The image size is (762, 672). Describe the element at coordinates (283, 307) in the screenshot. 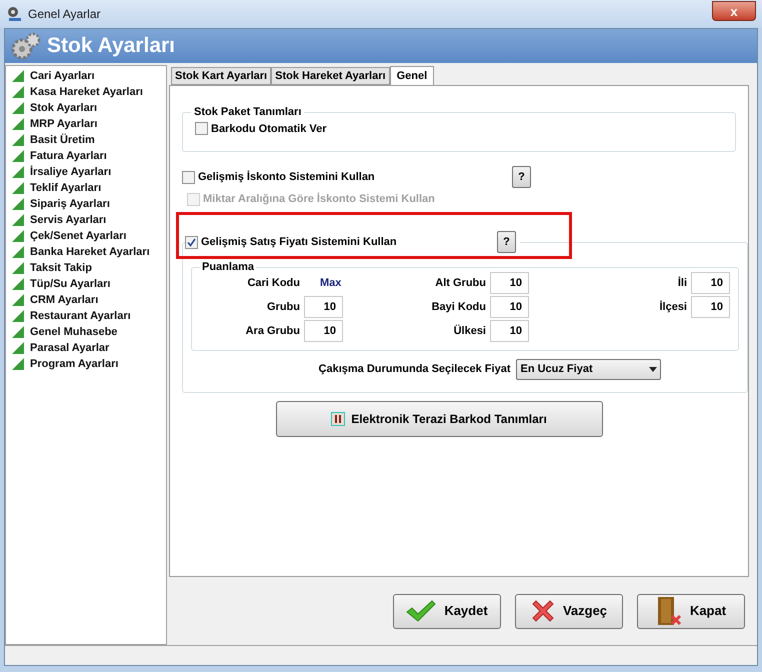

I see `field-label: Grubu` at that location.